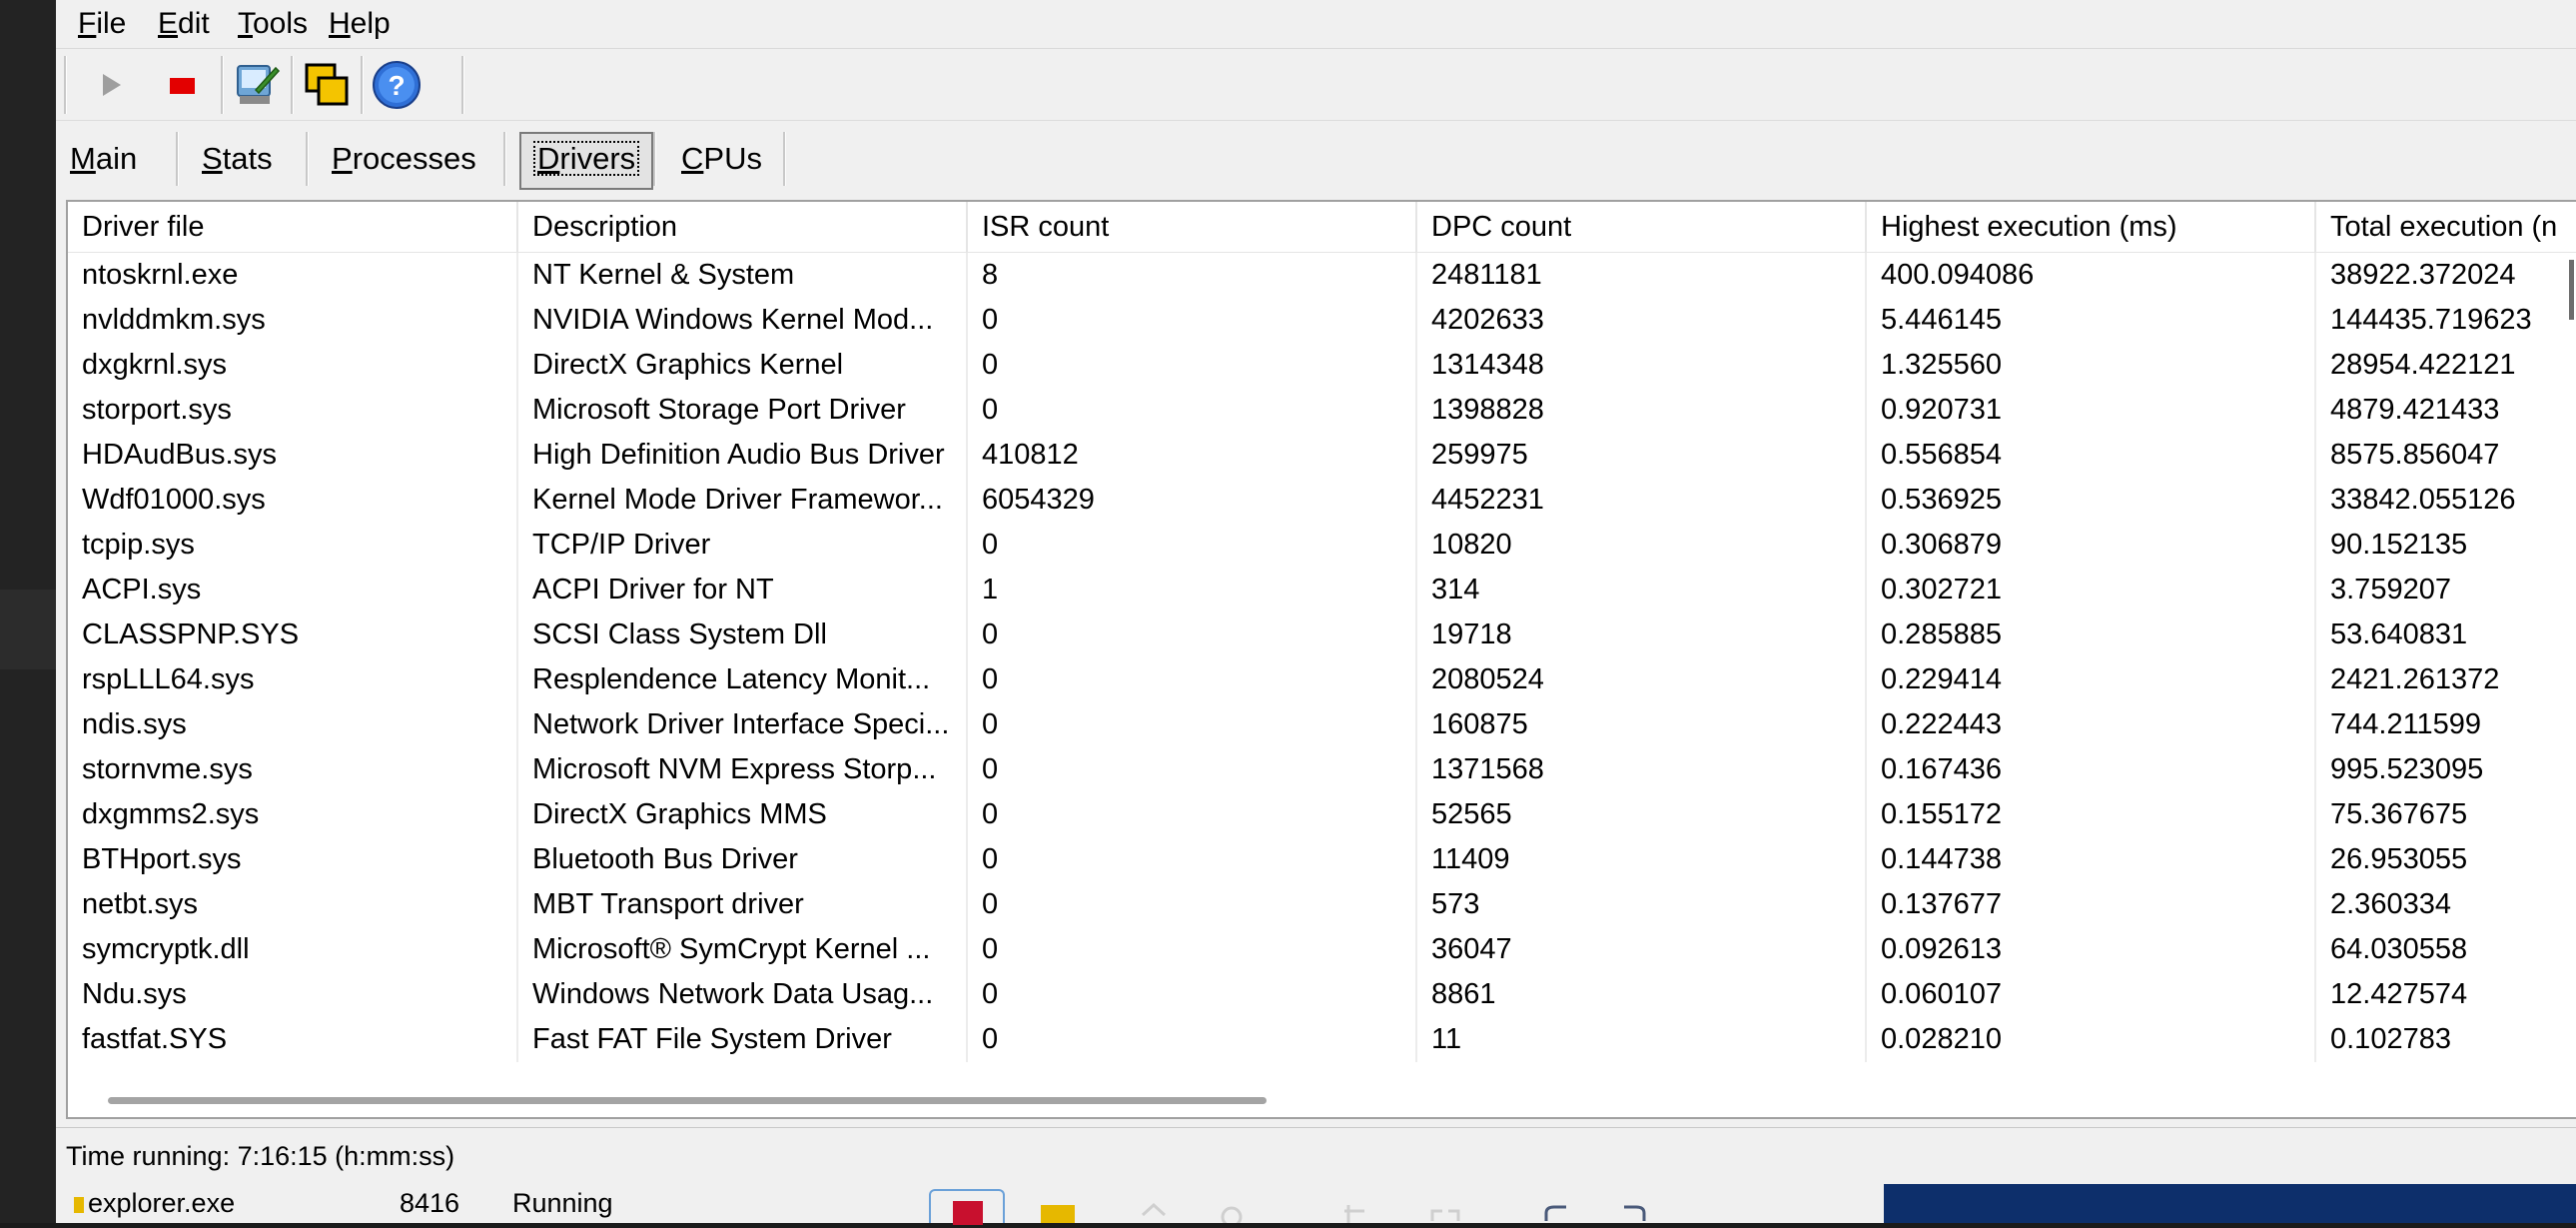 Image resolution: width=2576 pixels, height=1228 pixels. What do you see at coordinates (1322, 1100) in the screenshot?
I see `horizontal-scrollbar` at bounding box center [1322, 1100].